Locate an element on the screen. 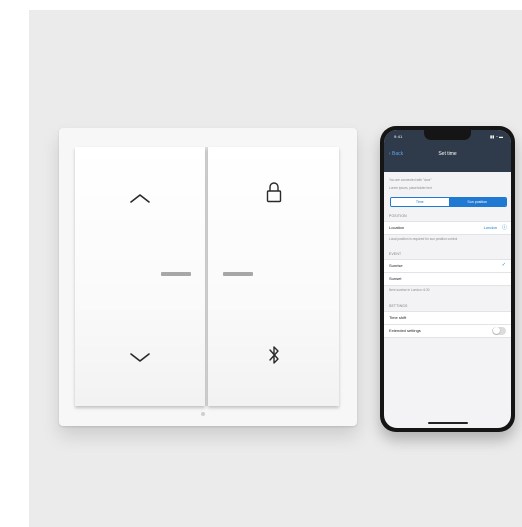 The image size is (522, 527). position-header: POSITION is located at coordinates (398, 216).